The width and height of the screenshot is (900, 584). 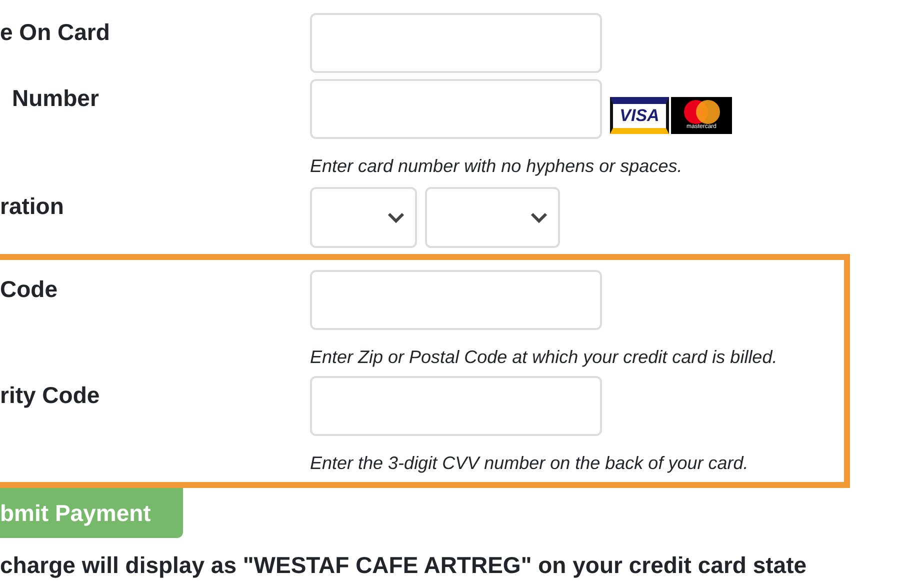 I want to click on field-hint: Enter Zip or Postal Code at which your credit card is billed., so click(x=544, y=357).